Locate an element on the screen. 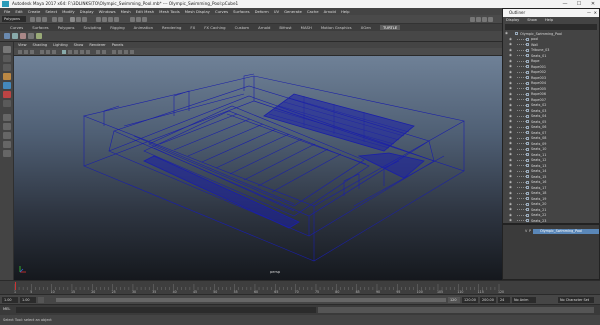 This screenshot has height=325, width=600. minimize-button: — is located at coordinates (565, 4).